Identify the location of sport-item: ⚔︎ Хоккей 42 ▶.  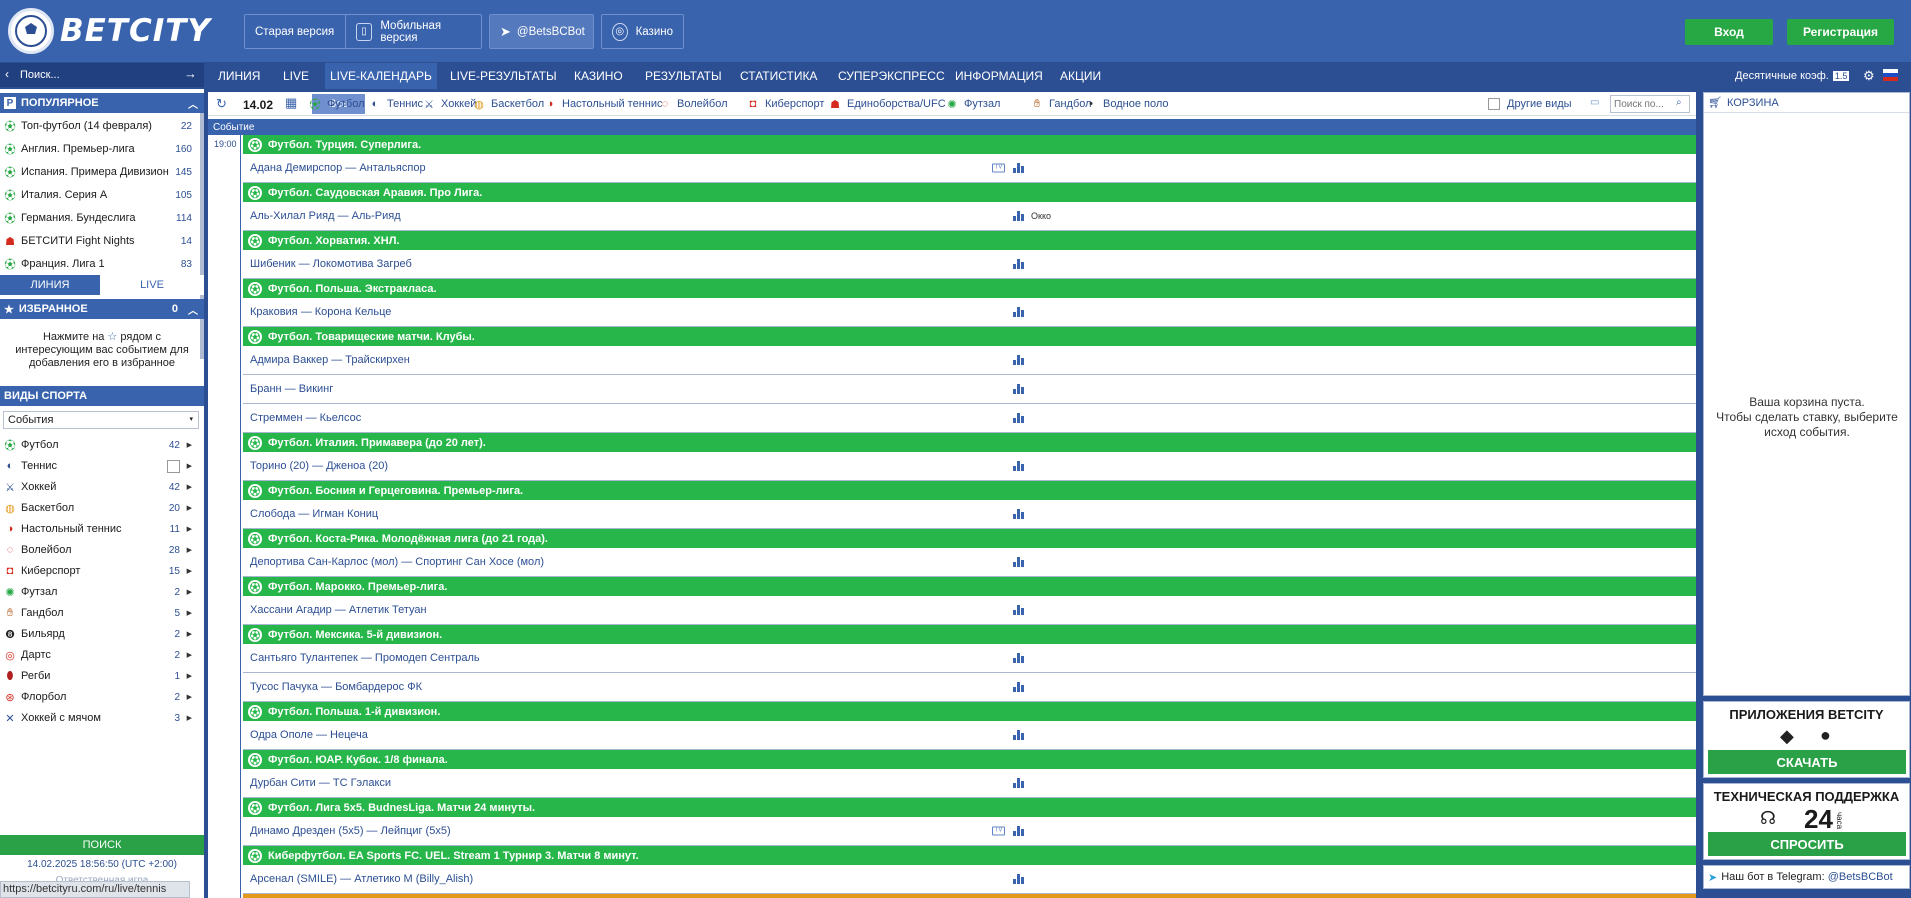
(100, 487).